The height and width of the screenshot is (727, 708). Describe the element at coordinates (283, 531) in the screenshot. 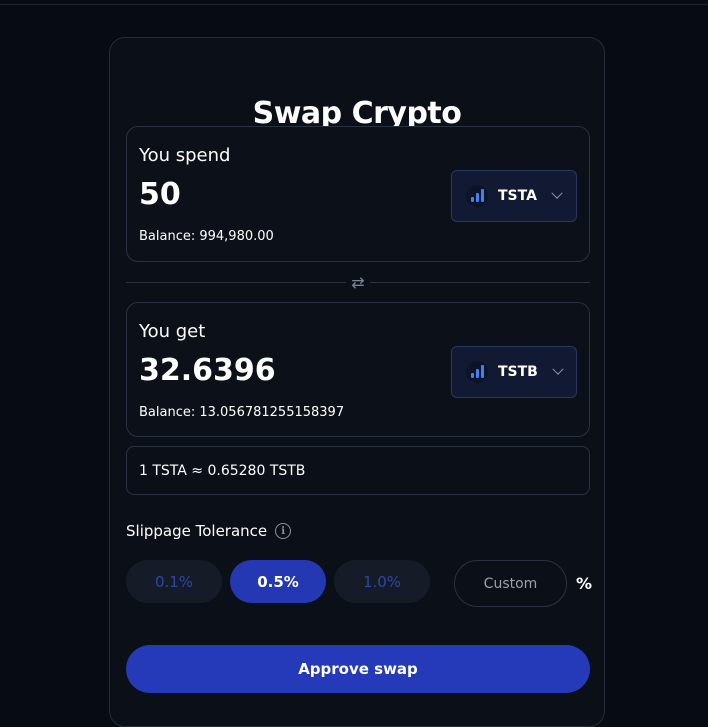

I see `info-icon: i` at that location.